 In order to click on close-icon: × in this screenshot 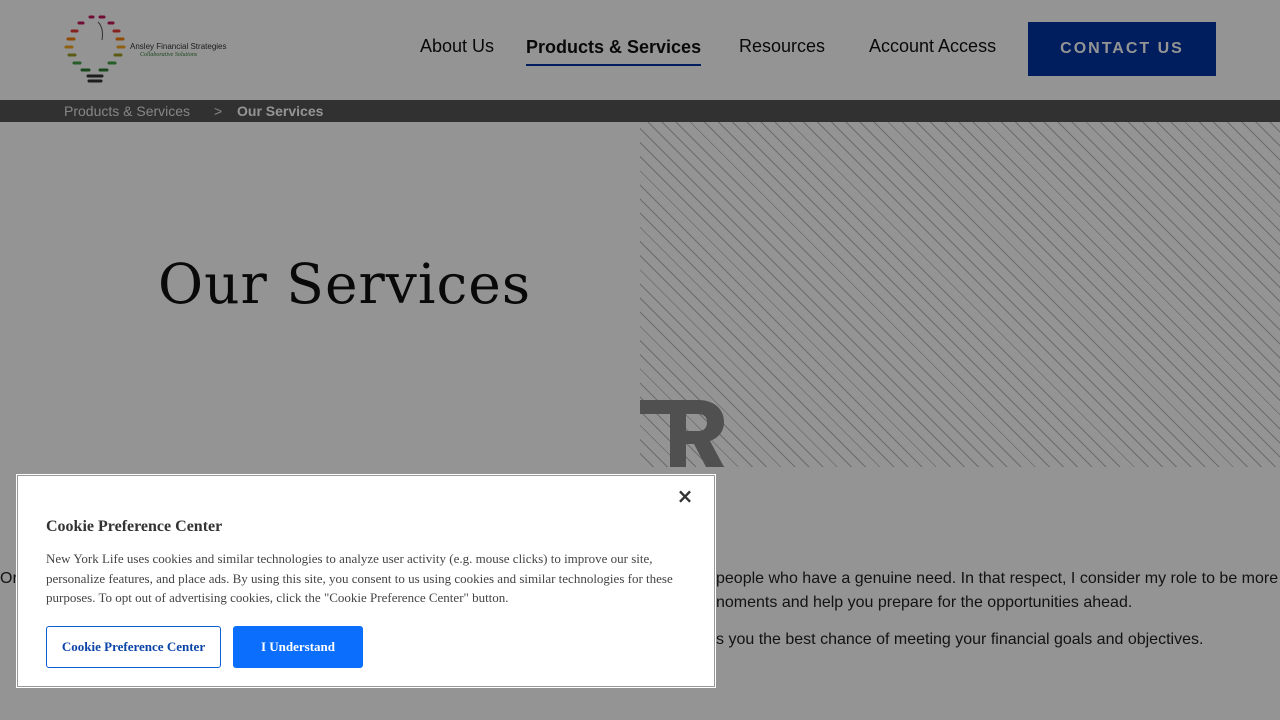, I will do `click(685, 496)`.